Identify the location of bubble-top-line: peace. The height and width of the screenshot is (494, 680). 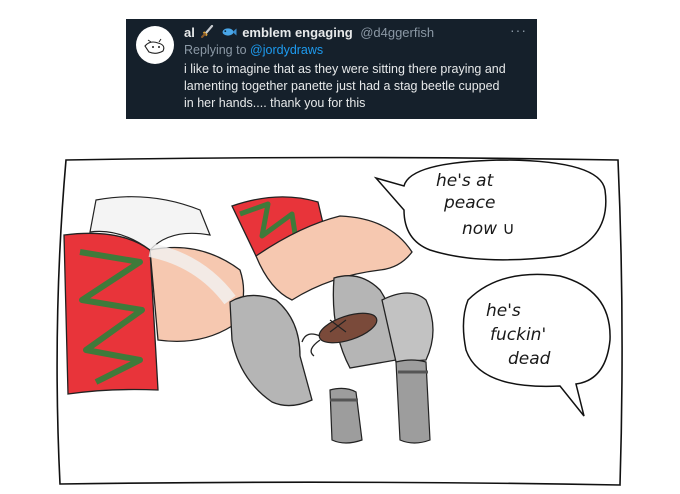
(469, 203).